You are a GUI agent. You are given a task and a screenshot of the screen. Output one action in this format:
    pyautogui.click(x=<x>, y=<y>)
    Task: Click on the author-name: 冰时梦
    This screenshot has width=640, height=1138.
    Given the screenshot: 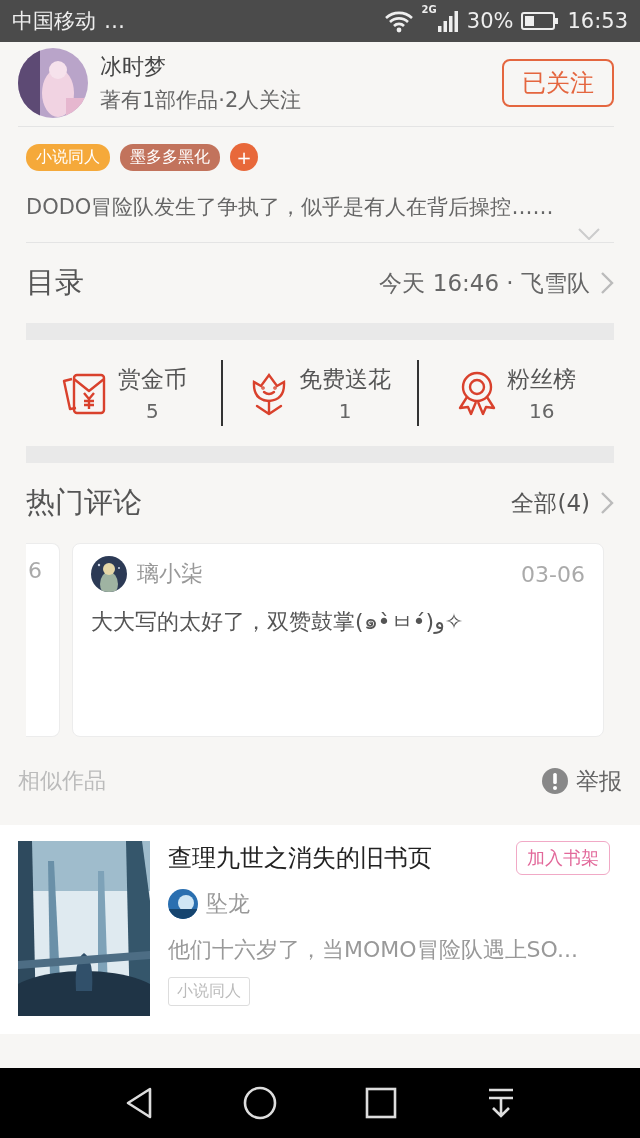 What is the action you would take?
    pyautogui.click(x=133, y=67)
    